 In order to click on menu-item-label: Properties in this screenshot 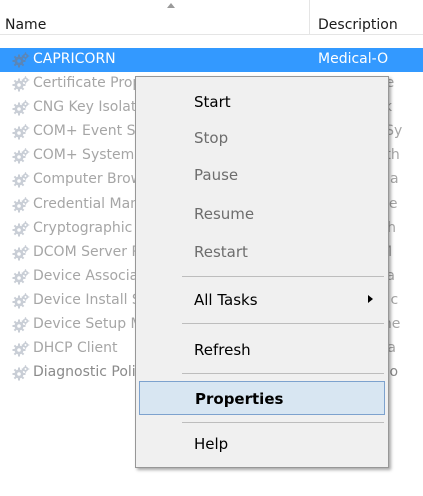, I will do `click(239, 399)`.